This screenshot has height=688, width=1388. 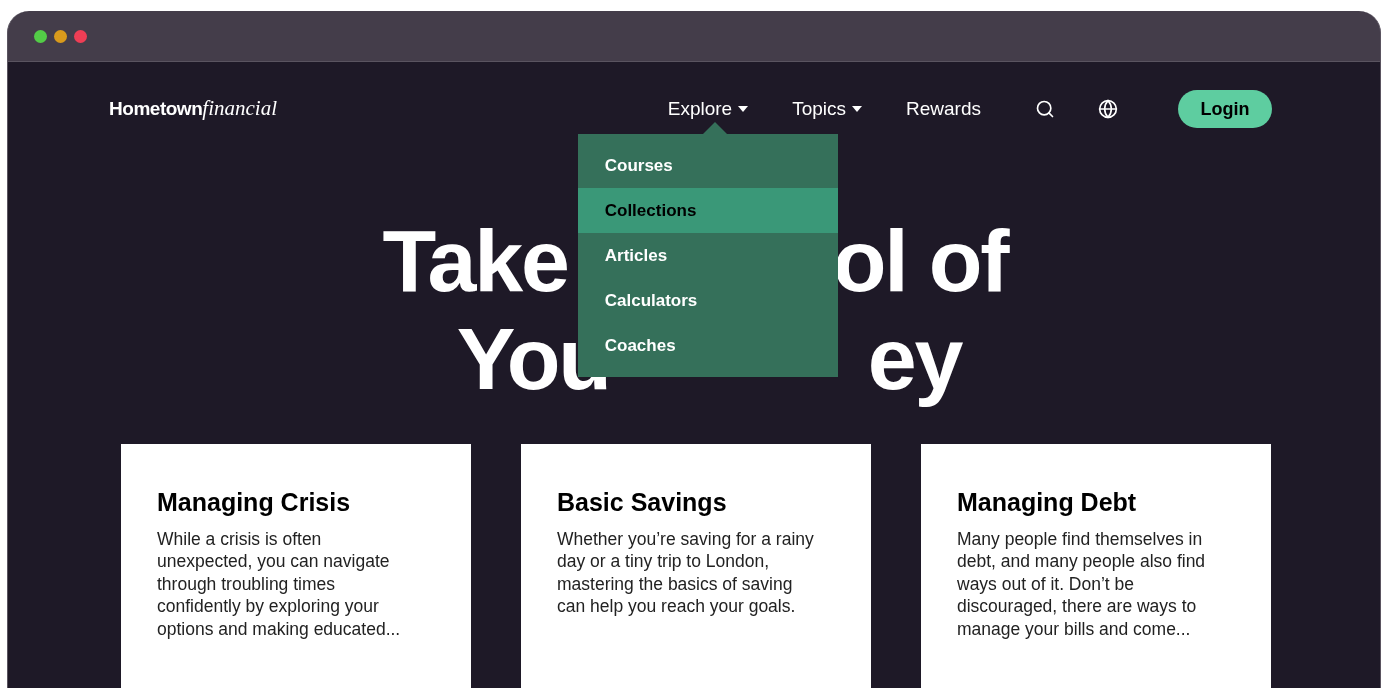 What do you see at coordinates (1225, 109) in the screenshot?
I see `login-button: Login` at bounding box center [1225, 109].